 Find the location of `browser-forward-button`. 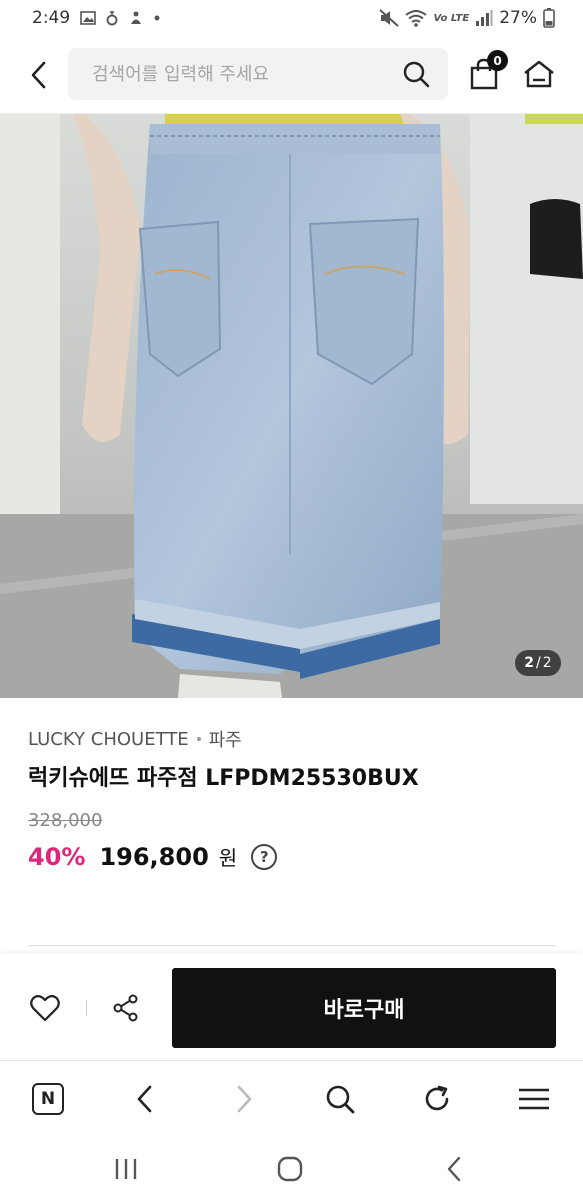

browser-forward-button is located at coordinates (244, 1099).